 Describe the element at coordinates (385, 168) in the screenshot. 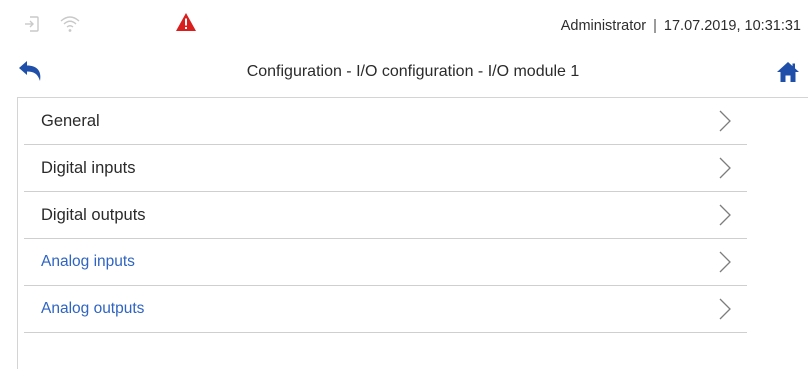

I see `menu-item-digital-inputs: Digital inputs` at that location.